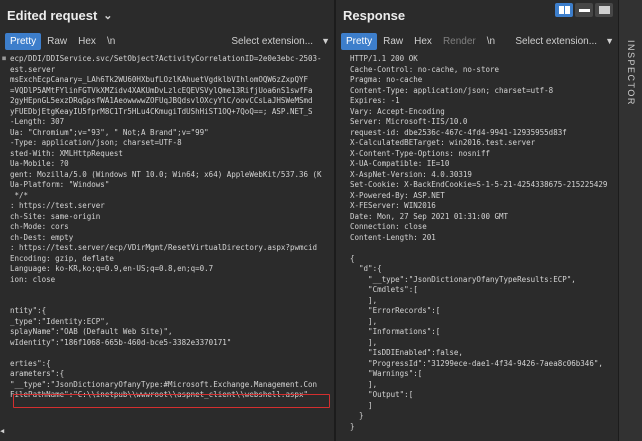 The height and width of the screenshot is (441, 642). Describe the element at coordinates (60, 321) in the screenshot. I see `code-line: _type":"Identity:ECP",` at that location.